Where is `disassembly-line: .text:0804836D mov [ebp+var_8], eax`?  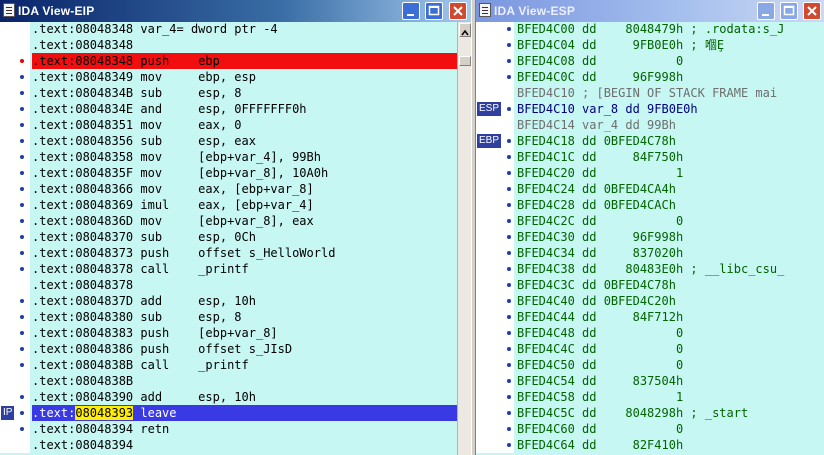
disassembly-line: .text:0804836D mov [ebp+var_8], eax is located at coordinates (228, 221).